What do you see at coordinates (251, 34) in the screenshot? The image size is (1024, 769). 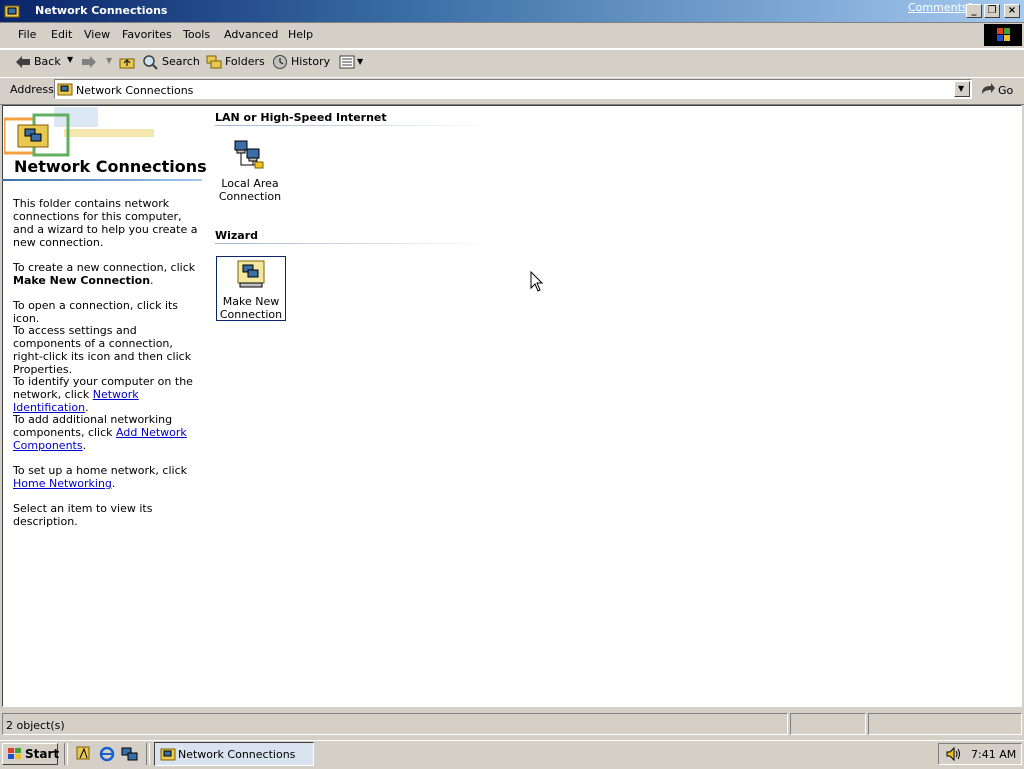 I see `menu-advanced: Advanced` at bounding box center [251, 34].